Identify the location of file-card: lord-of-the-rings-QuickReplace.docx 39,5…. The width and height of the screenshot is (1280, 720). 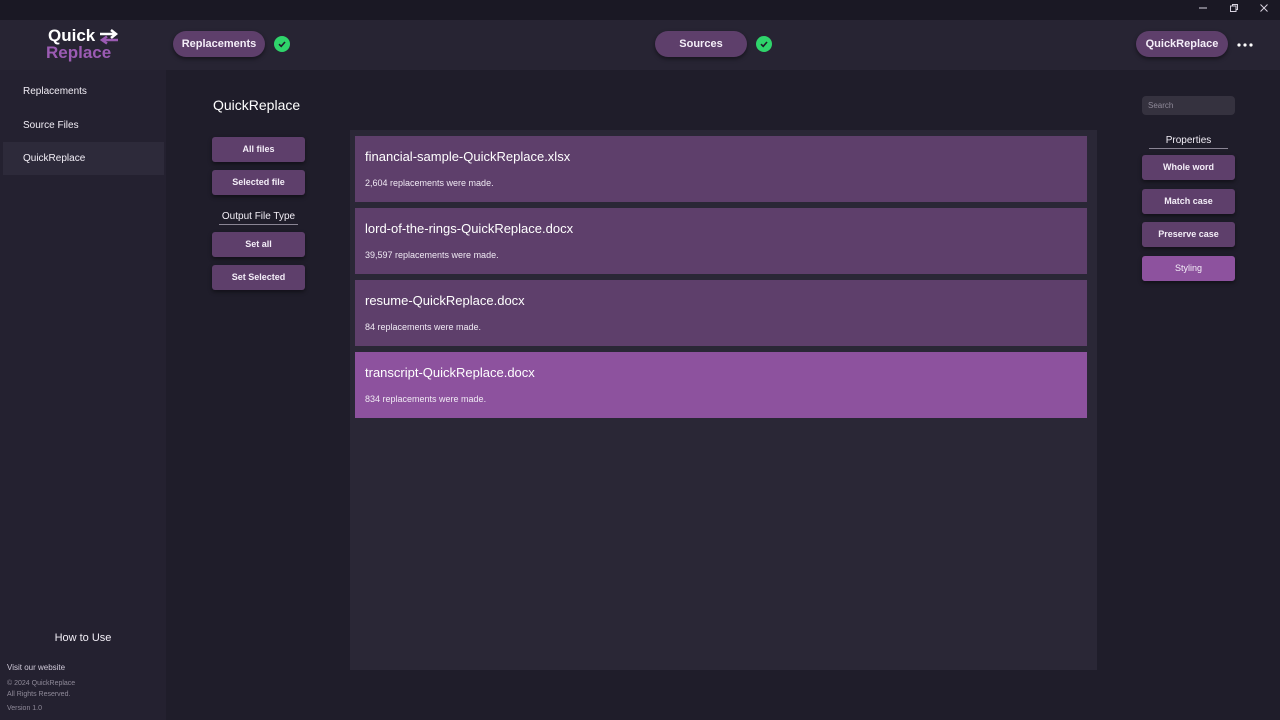
(721, 241).